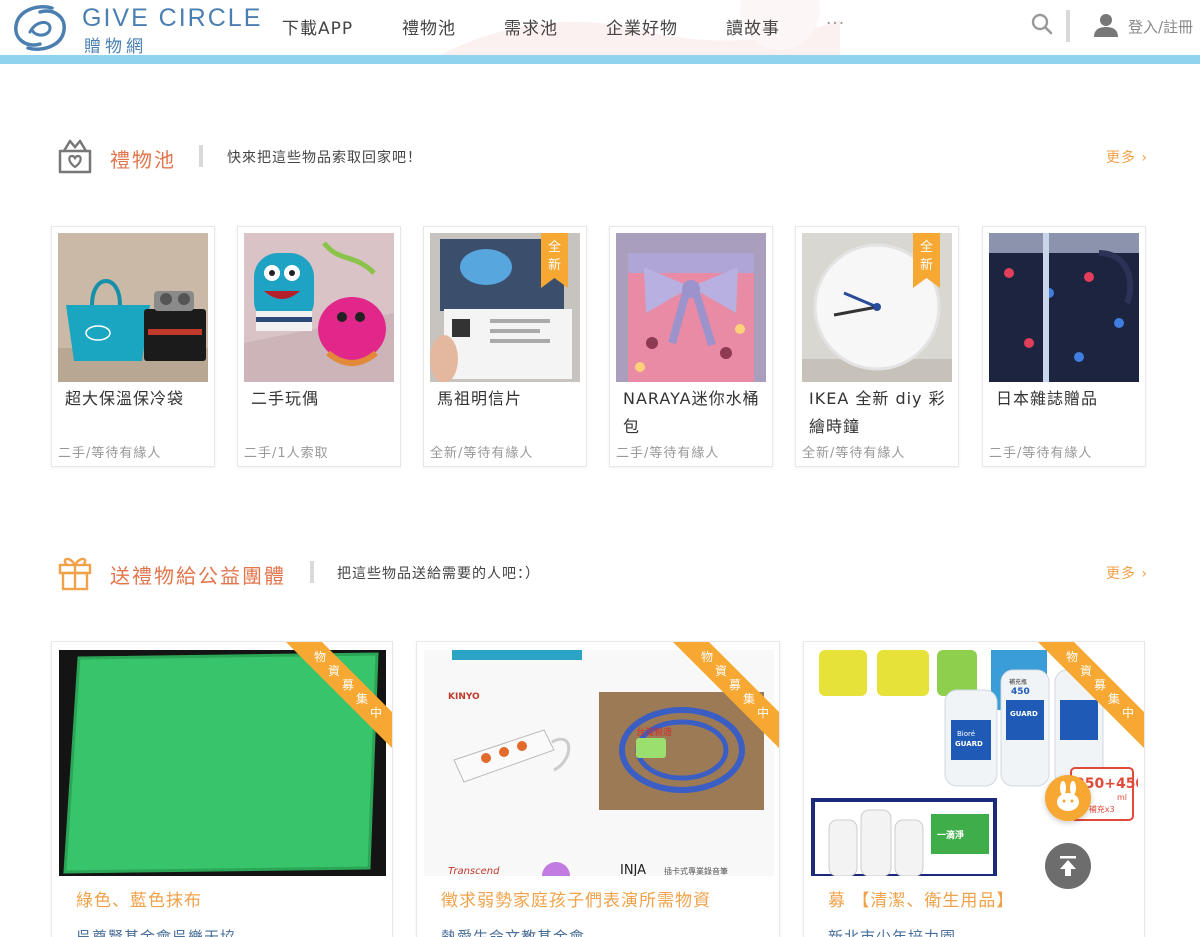 The height and width of the screenshot is (937, 1200). I want to click on gift-card-bucket-bag: NARAYA迷你水桶包 二手/等待有緣人, so click(691, 346).